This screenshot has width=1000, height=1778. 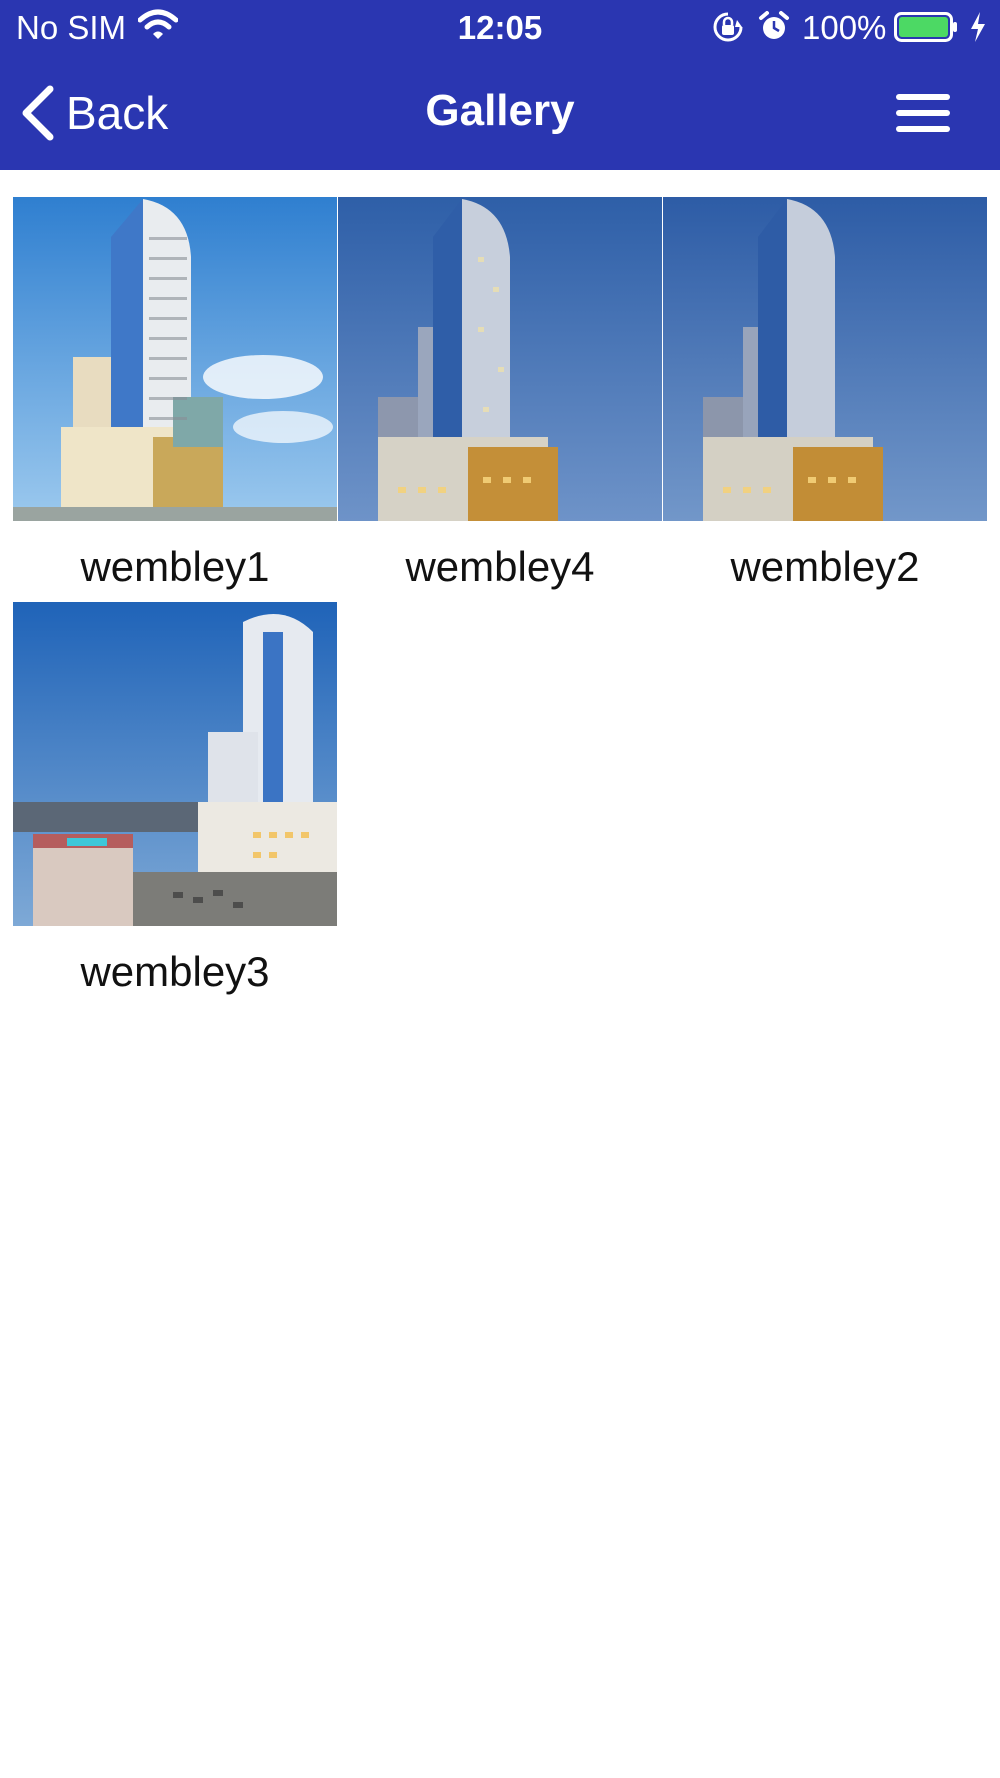 What do you see at coordinates (774, 25) in the screenshot?
I see `alarm-icon` at bounding box center [774, 25].